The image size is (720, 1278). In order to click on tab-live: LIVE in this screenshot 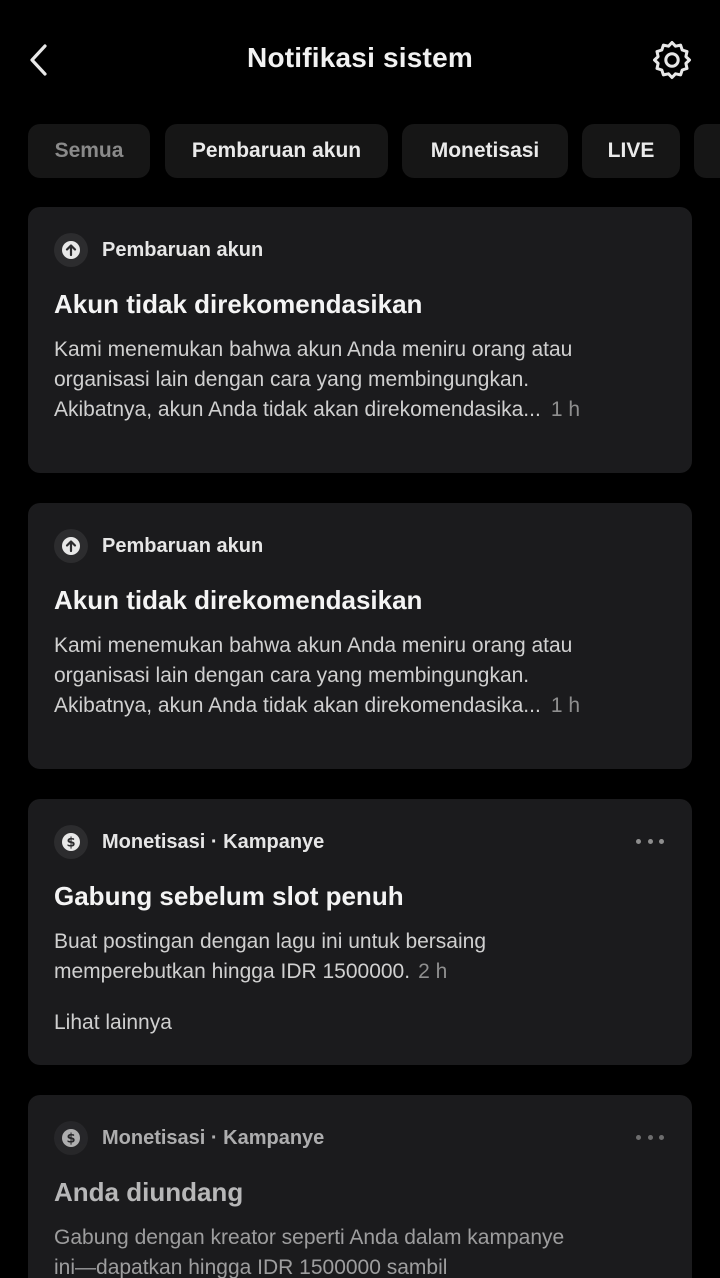, I will do `click(631, 151)`.